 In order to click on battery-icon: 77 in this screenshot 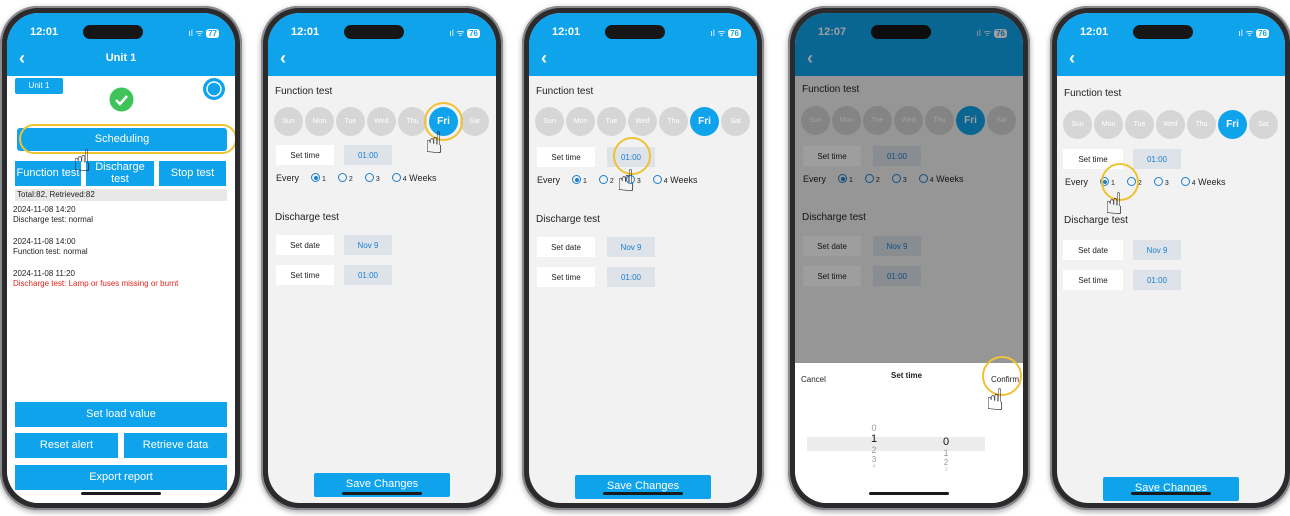, I will do `click(212, 33)`.